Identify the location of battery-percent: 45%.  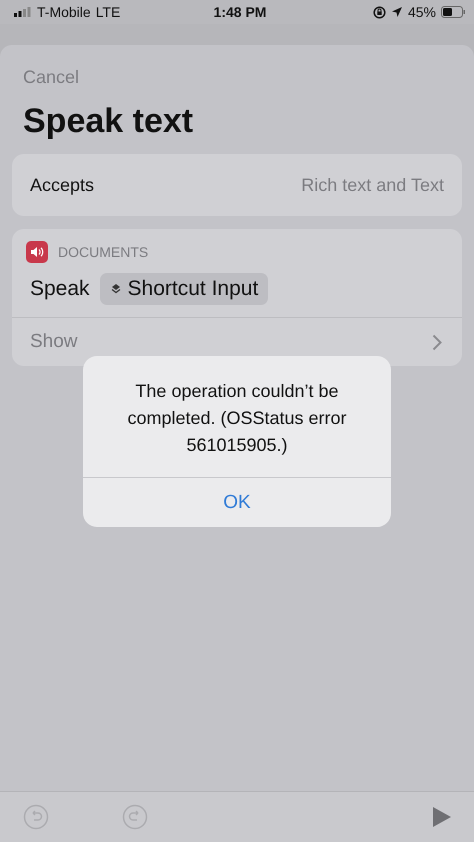
(422, 12).